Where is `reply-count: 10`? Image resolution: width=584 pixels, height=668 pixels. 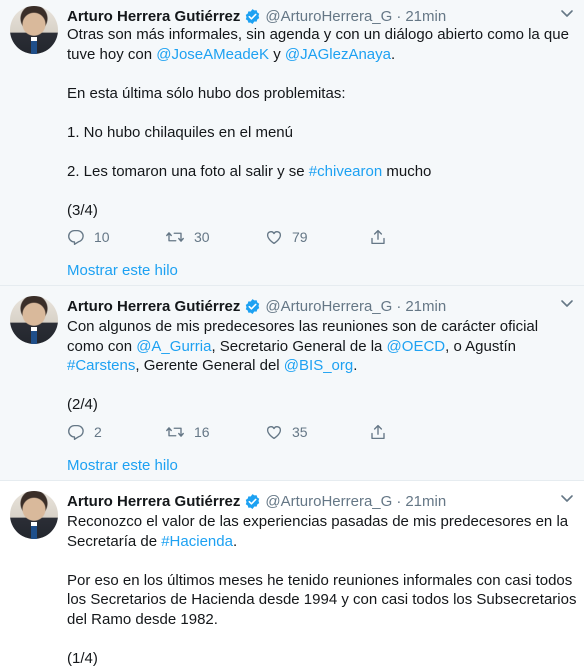
reply-count: 10 is located at coordinates (102, 237).